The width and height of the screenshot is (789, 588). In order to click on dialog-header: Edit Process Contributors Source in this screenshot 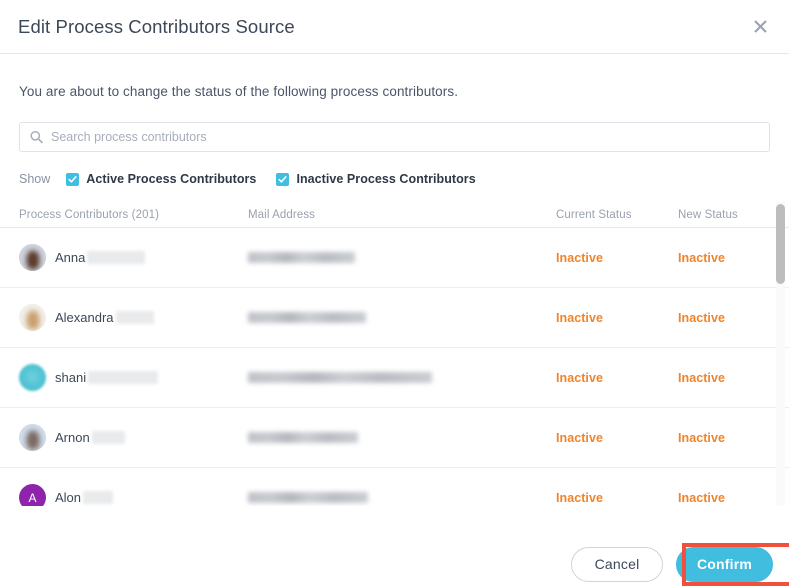, I will do `click(394, 27)`.